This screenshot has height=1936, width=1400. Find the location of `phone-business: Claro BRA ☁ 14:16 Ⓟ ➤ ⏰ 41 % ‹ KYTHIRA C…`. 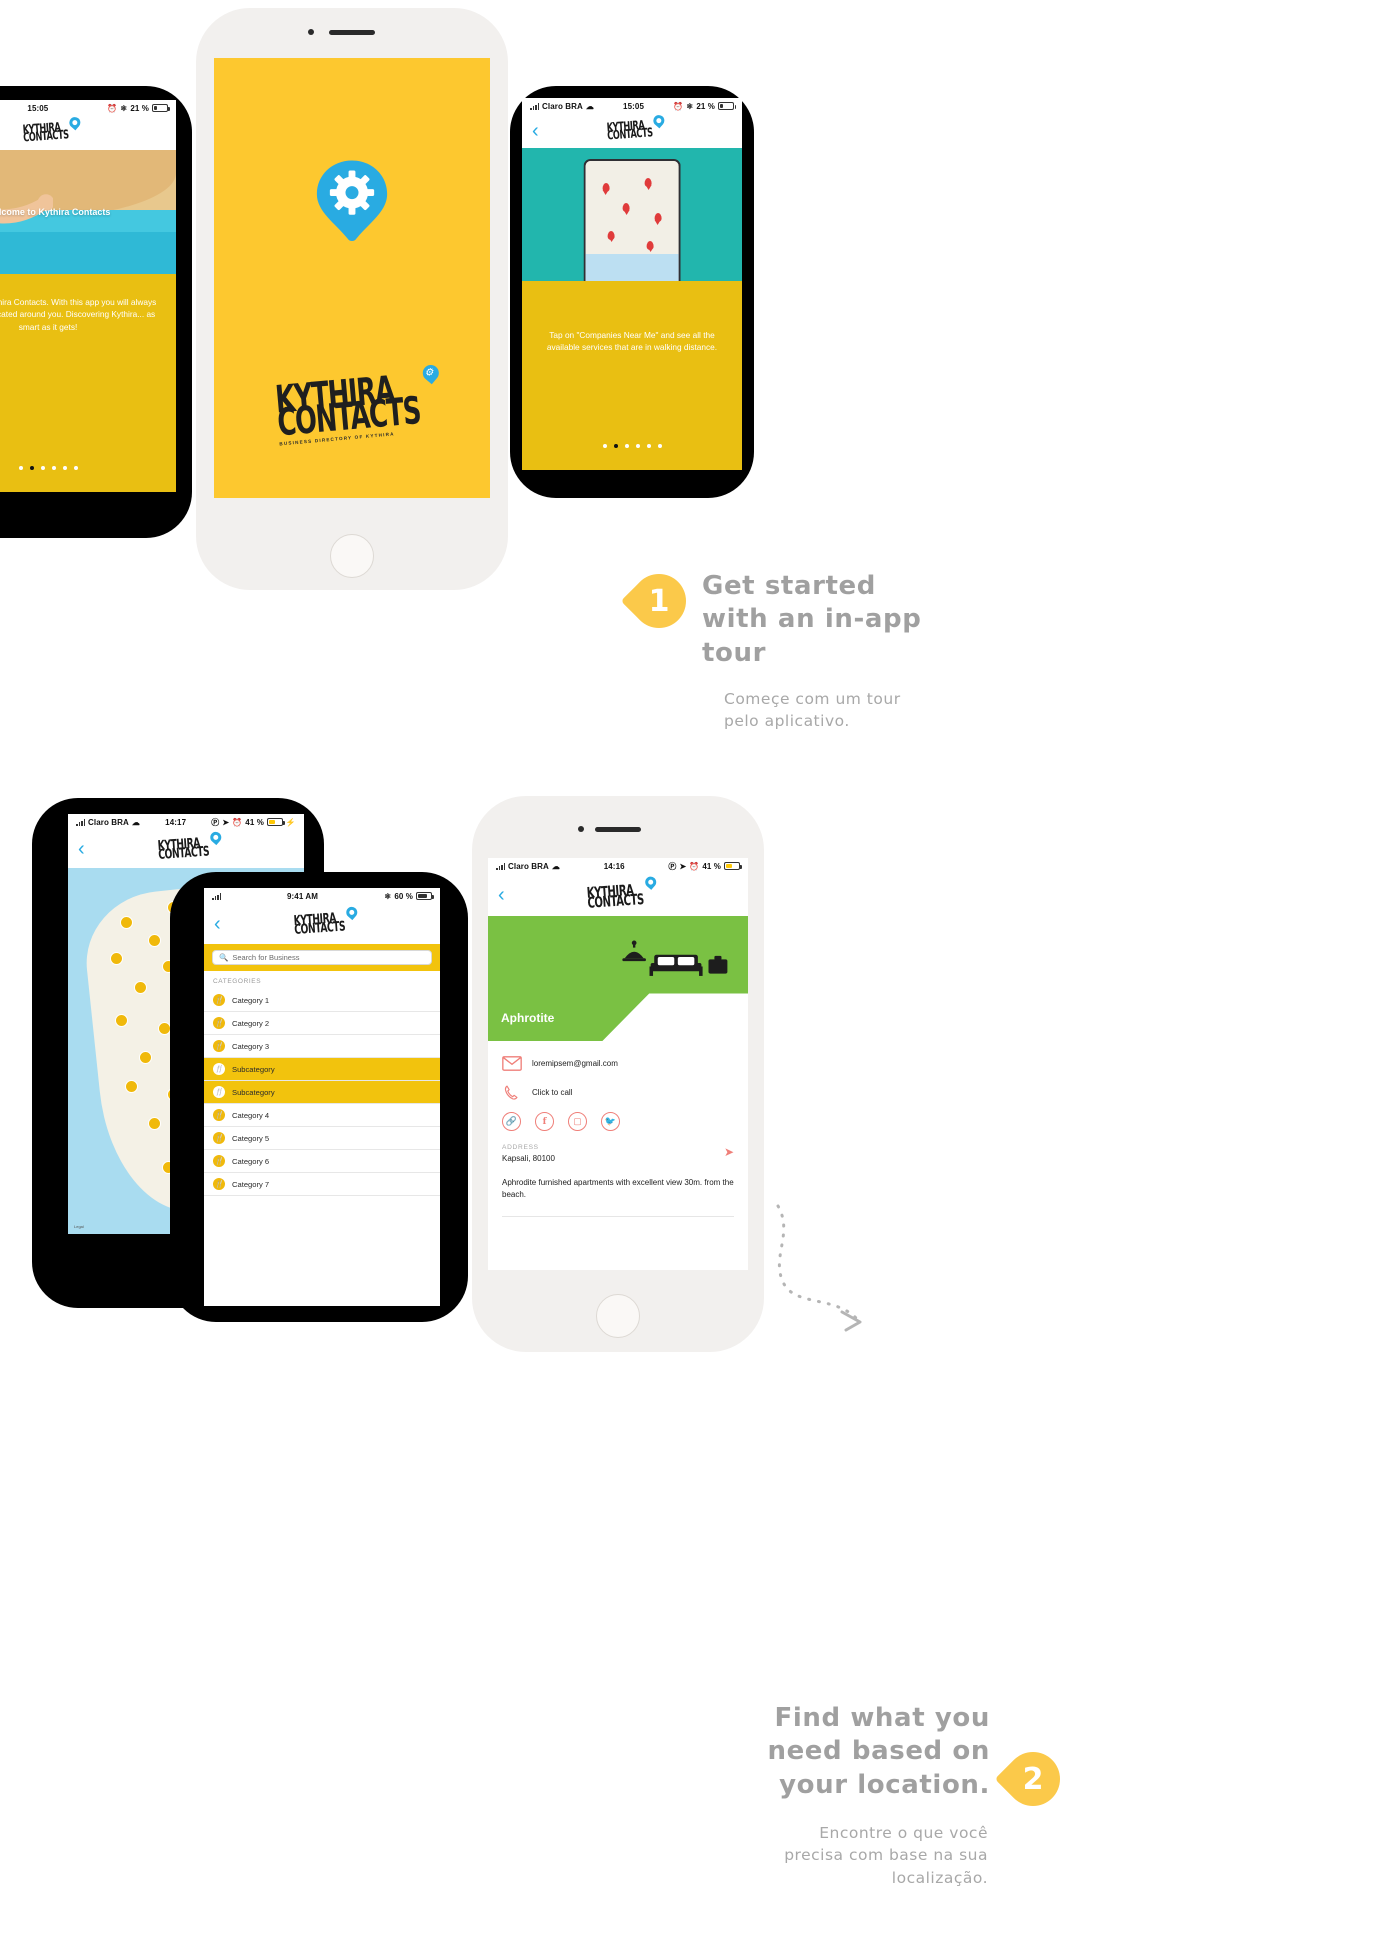

phone-business: Claro BRA ☁ 14:16 Ⓟ ➤ ⏰ 41 % ‹ KYTHIRA C… is located at coordinates (618, 1074).